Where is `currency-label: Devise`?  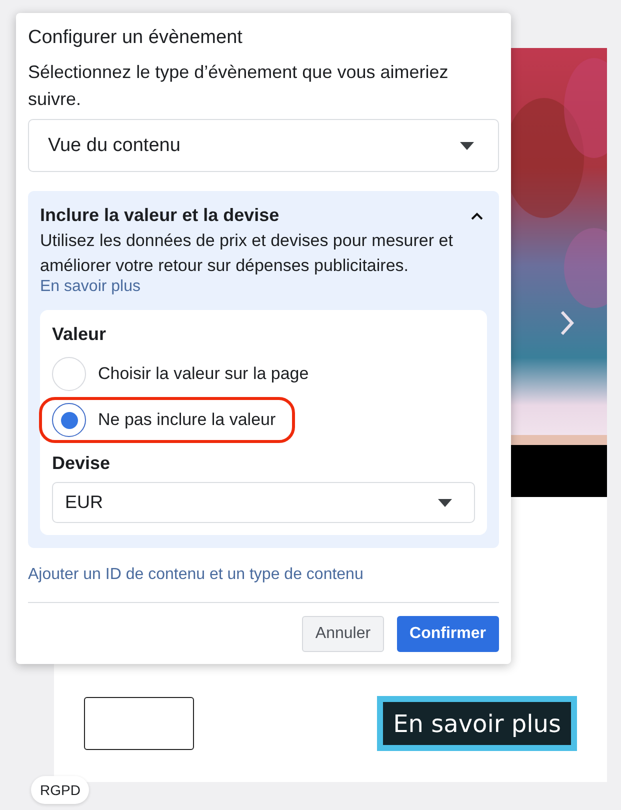
currency-label: Devise is located at coordinates (82, 463).